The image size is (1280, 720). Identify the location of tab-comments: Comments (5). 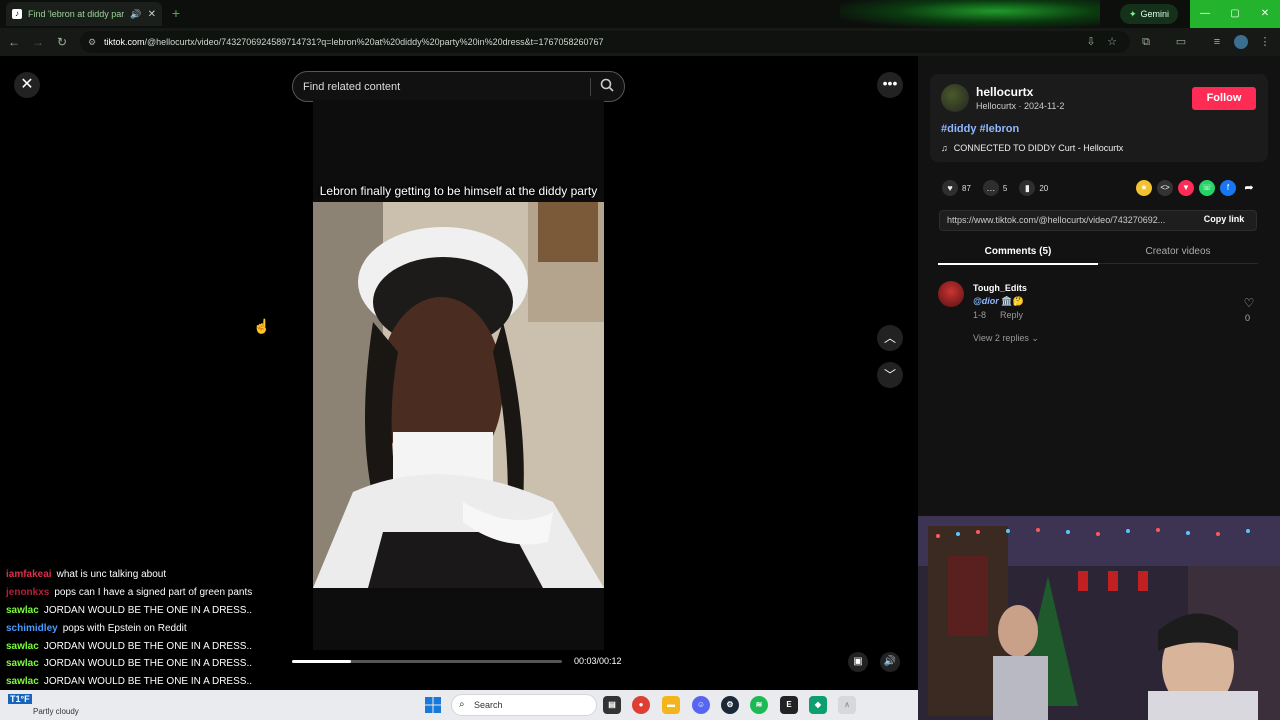
(1018, 251).